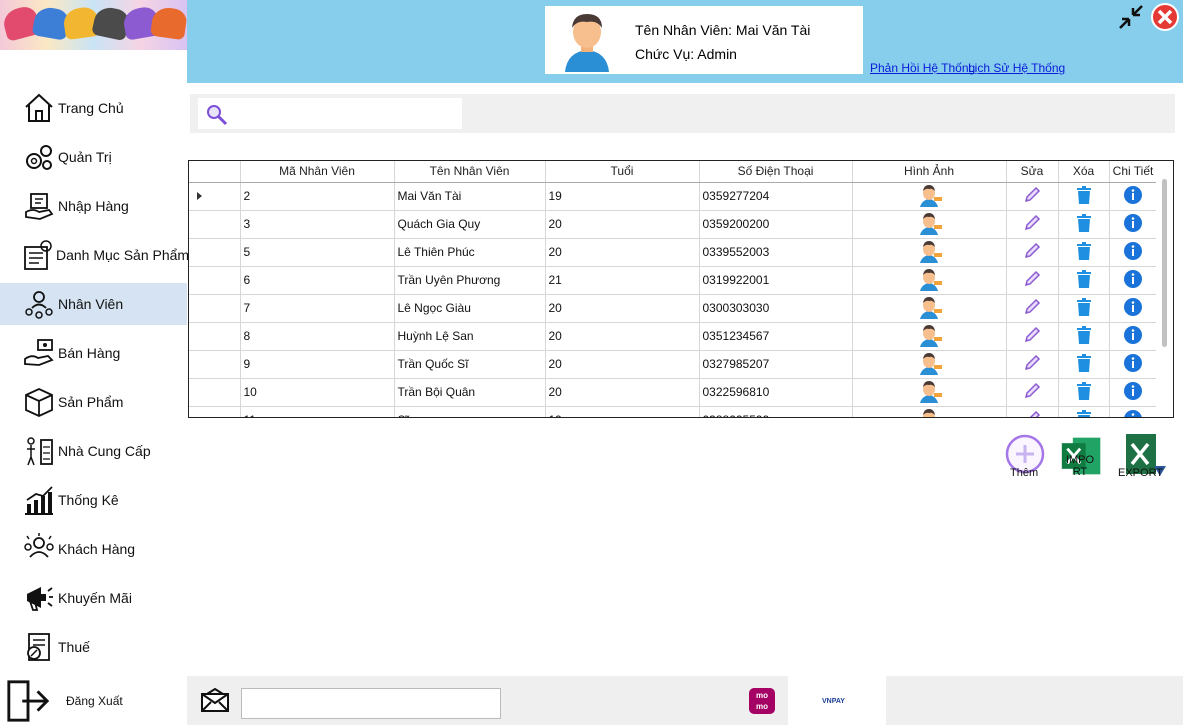 This screenshot has width=1183, height=725. Describe the element at coordinates (317, 392) in the screenshot. I see `cell-employee-id: 10` at that location.